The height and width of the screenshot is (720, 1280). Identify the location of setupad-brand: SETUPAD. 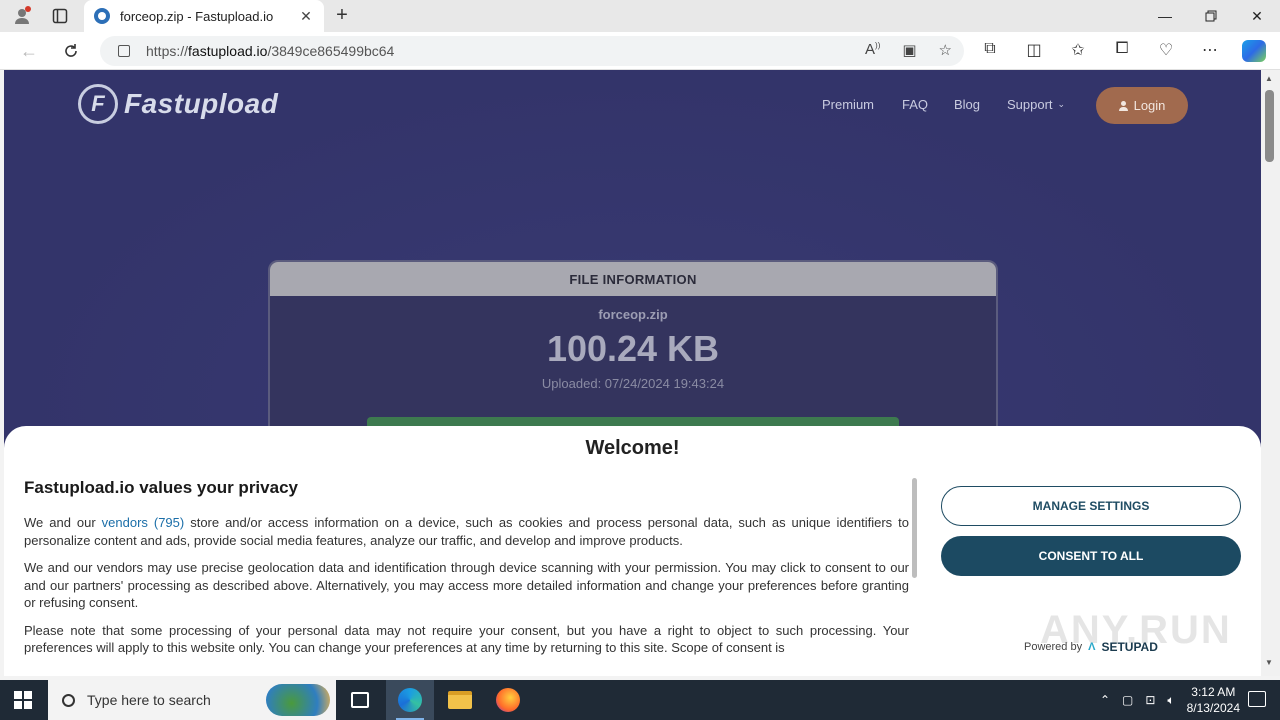
(1129, 647).